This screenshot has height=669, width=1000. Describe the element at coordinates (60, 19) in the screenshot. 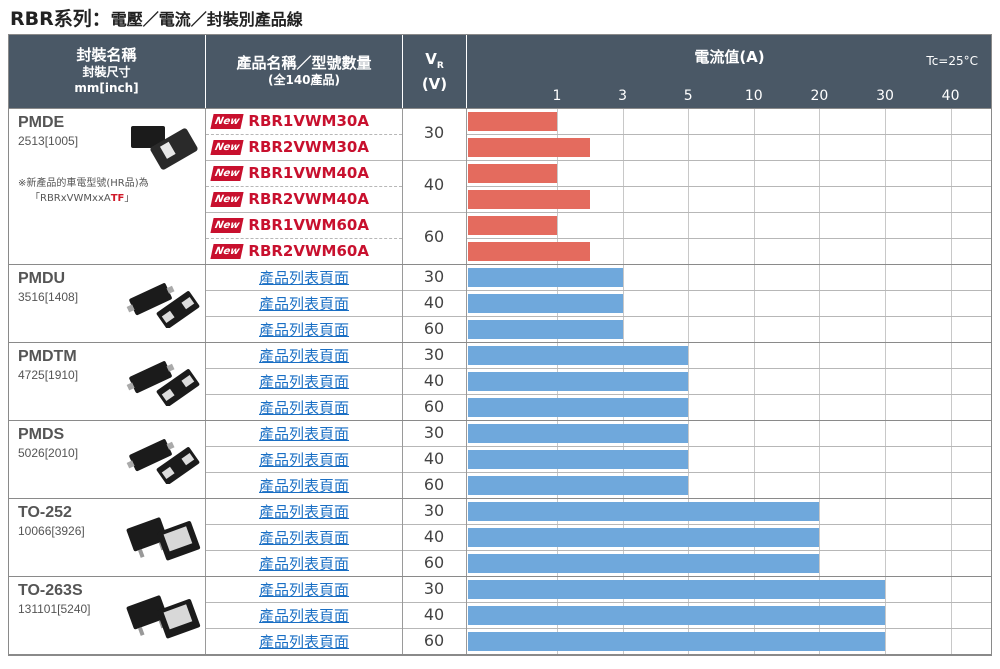

I see `title-series: RBR系列：` at that location.